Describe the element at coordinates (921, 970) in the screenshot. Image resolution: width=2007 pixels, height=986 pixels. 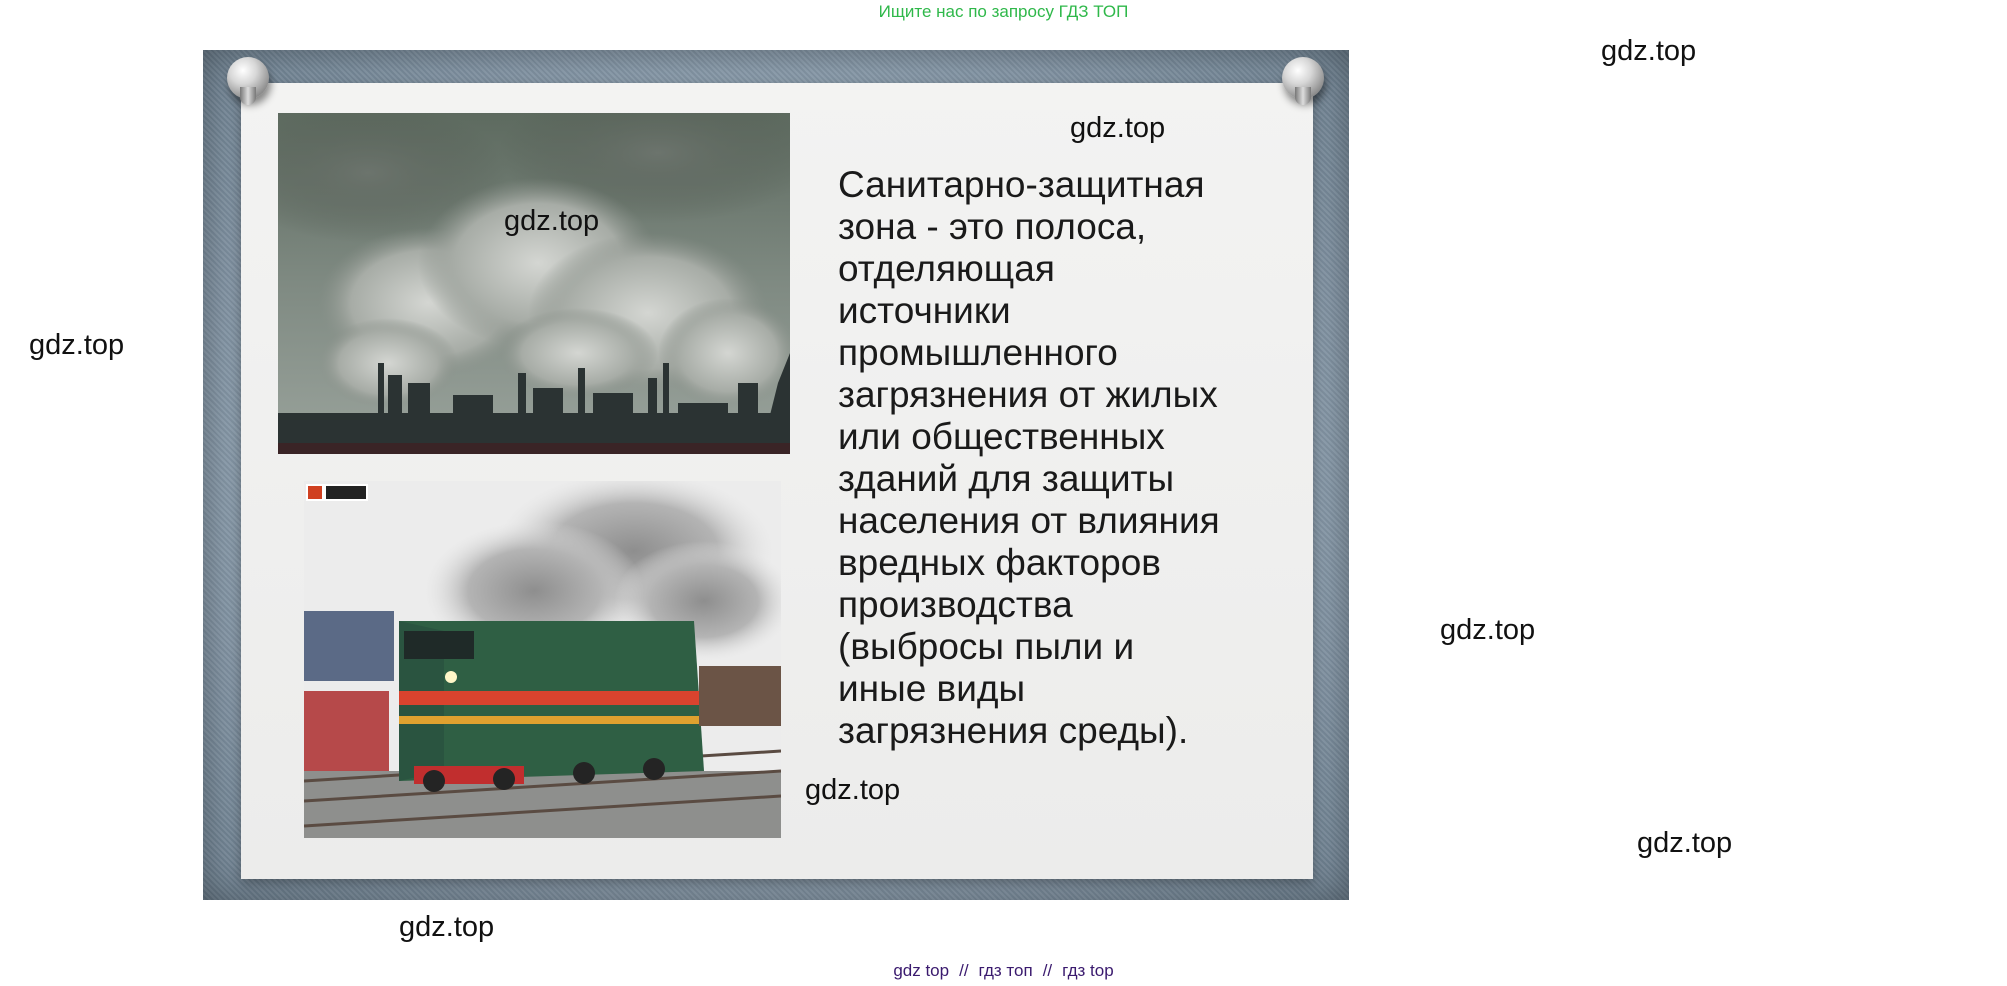
I see `footer-link: gdz top` at that location.